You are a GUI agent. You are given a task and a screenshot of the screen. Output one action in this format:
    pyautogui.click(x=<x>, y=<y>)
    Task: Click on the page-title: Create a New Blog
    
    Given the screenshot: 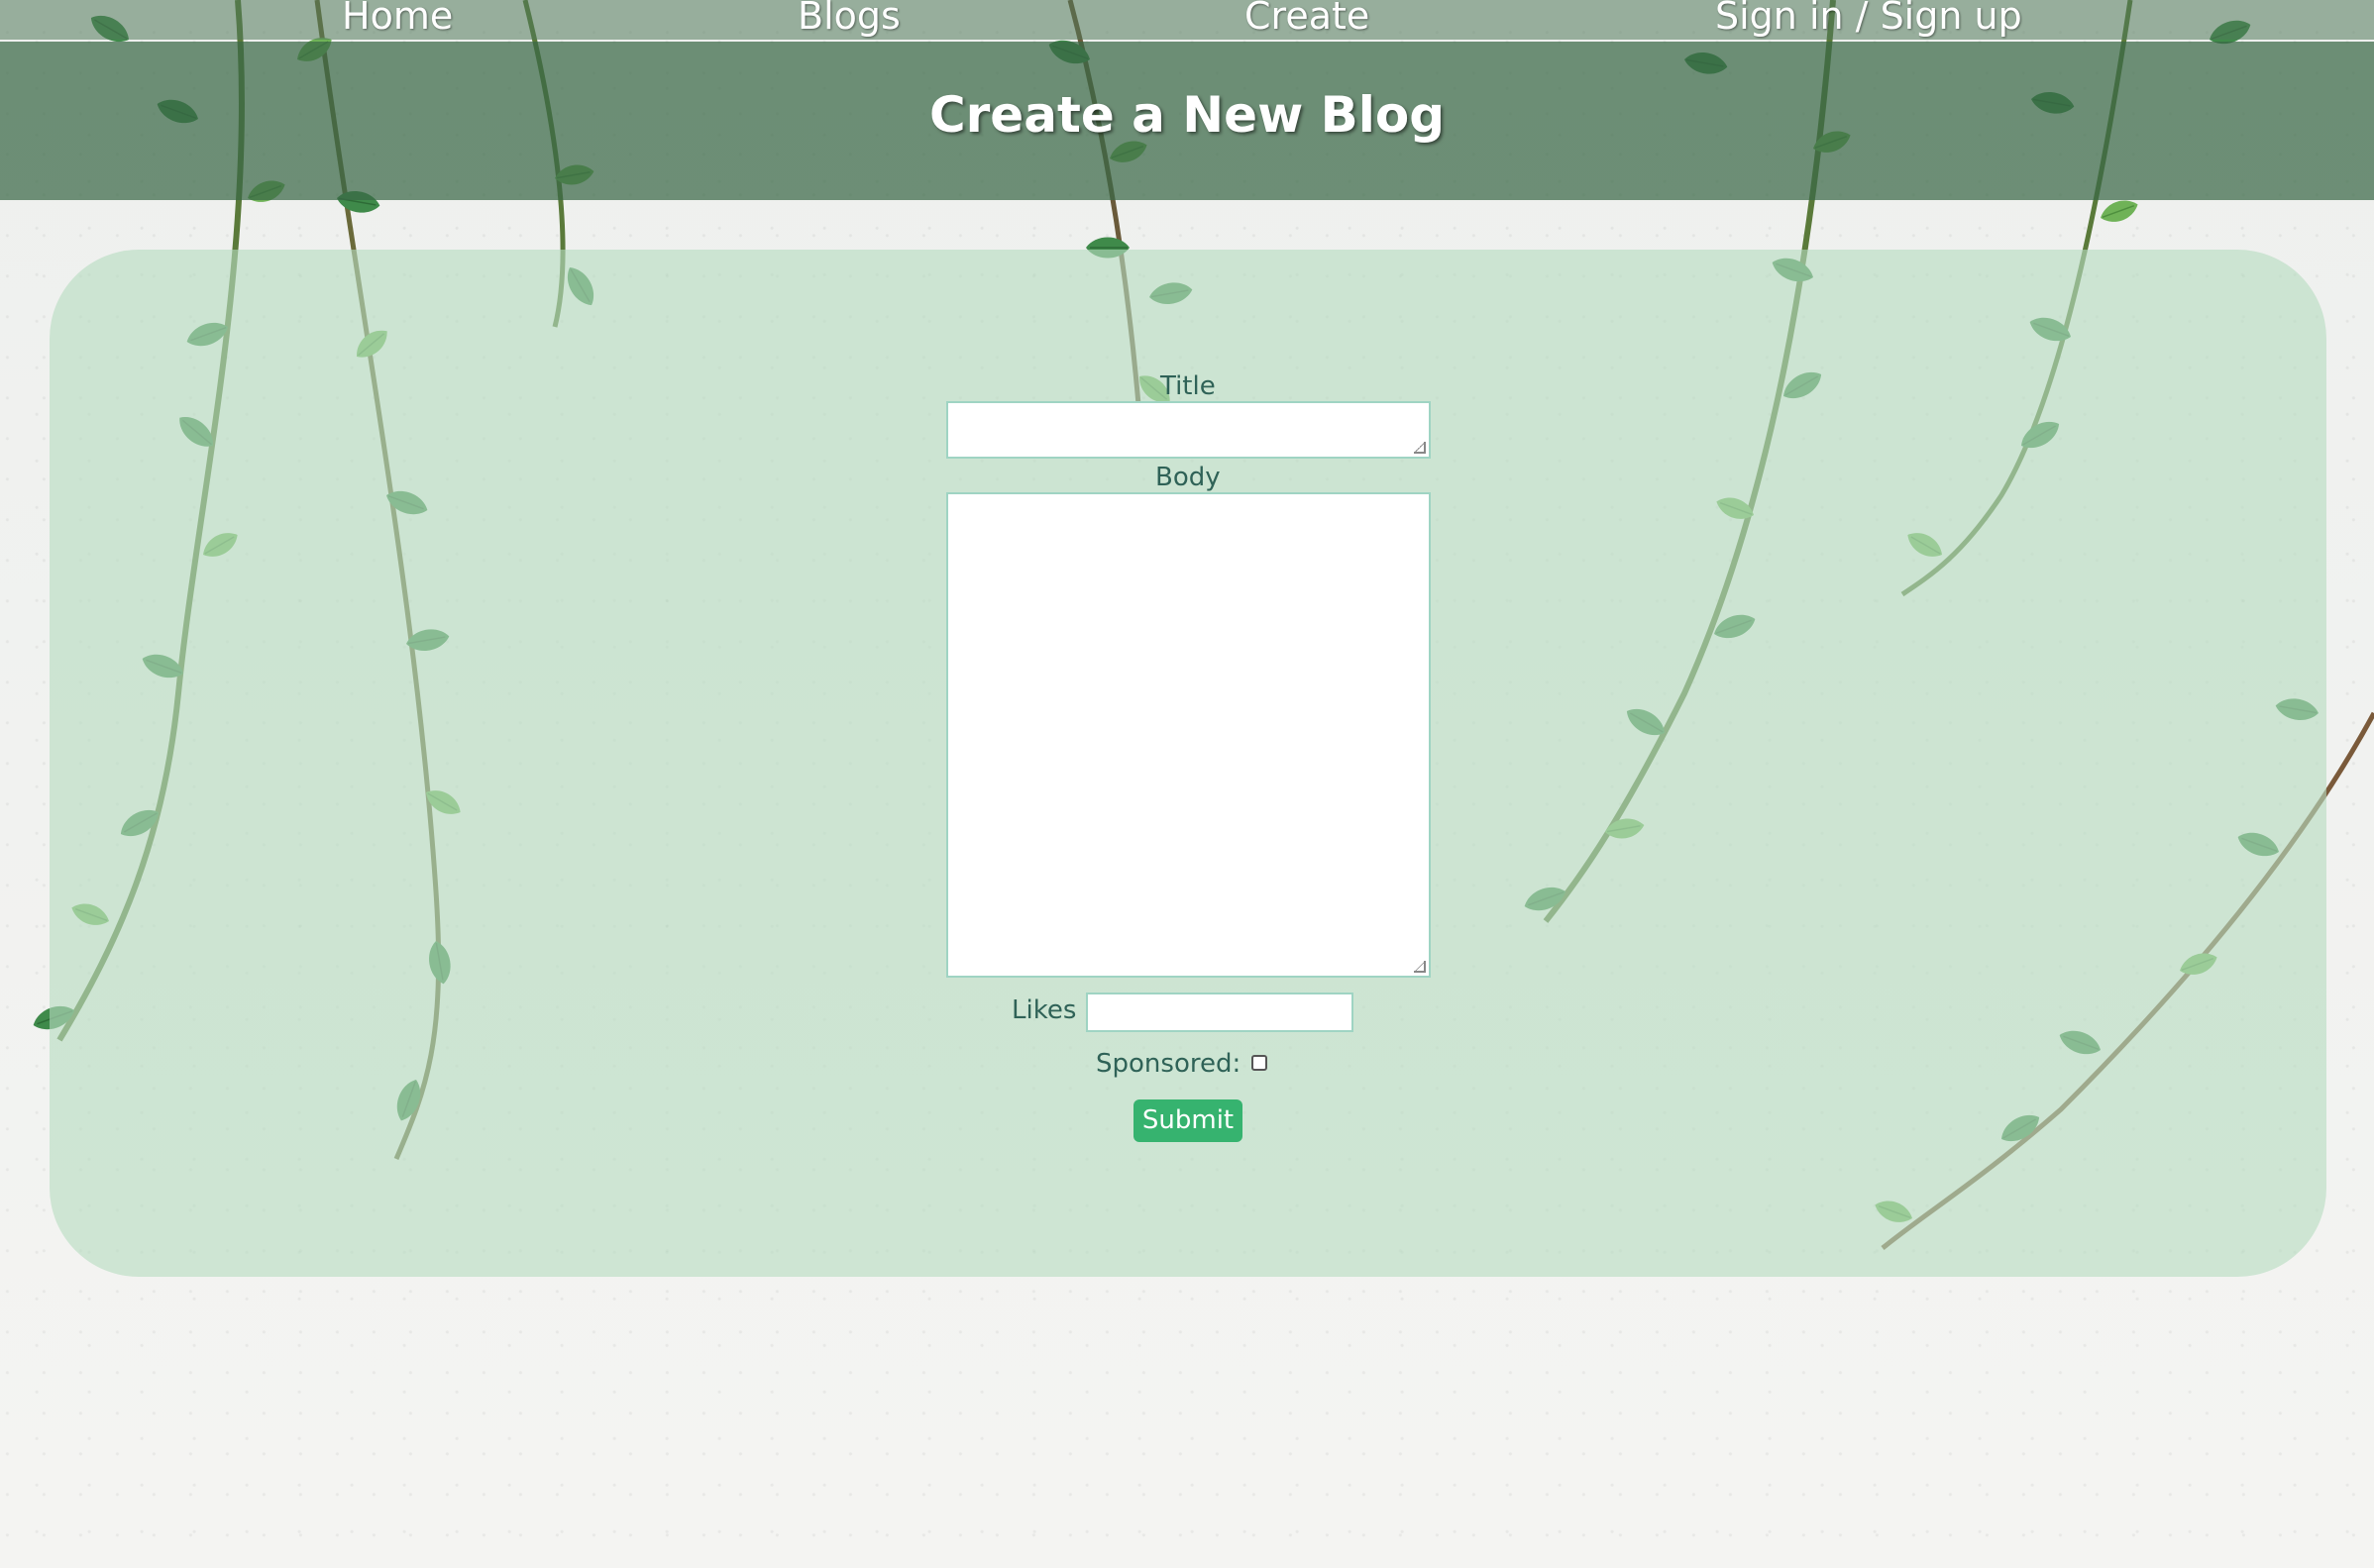 What is the action you would take?
    pyautogui.click(x=1187, y=115)
    